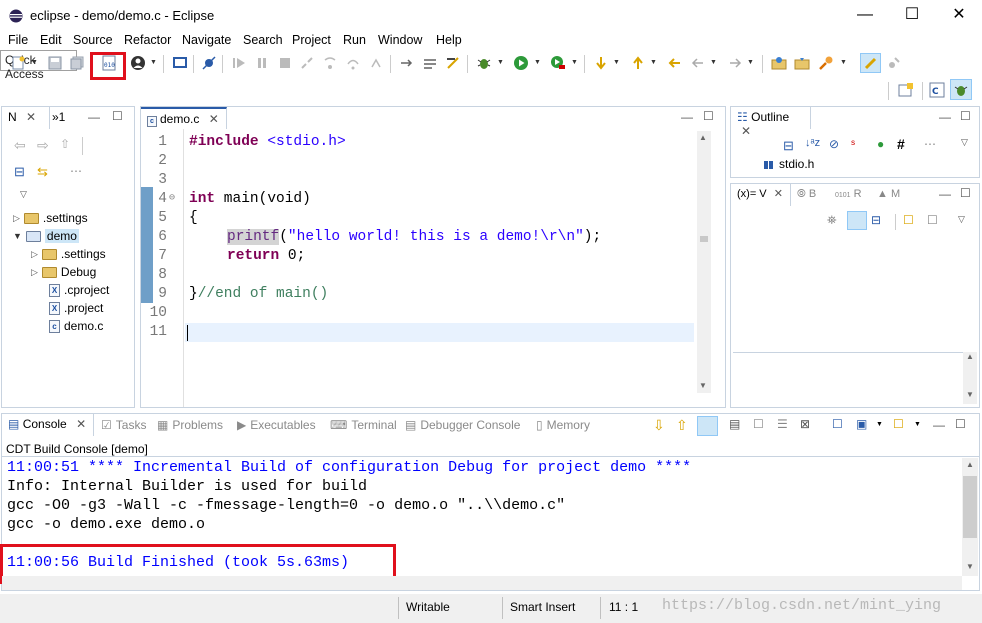  Describe the element at coordinates (837, 424) in the screenshot. I see `pin-console-icon: ☐` at that location.